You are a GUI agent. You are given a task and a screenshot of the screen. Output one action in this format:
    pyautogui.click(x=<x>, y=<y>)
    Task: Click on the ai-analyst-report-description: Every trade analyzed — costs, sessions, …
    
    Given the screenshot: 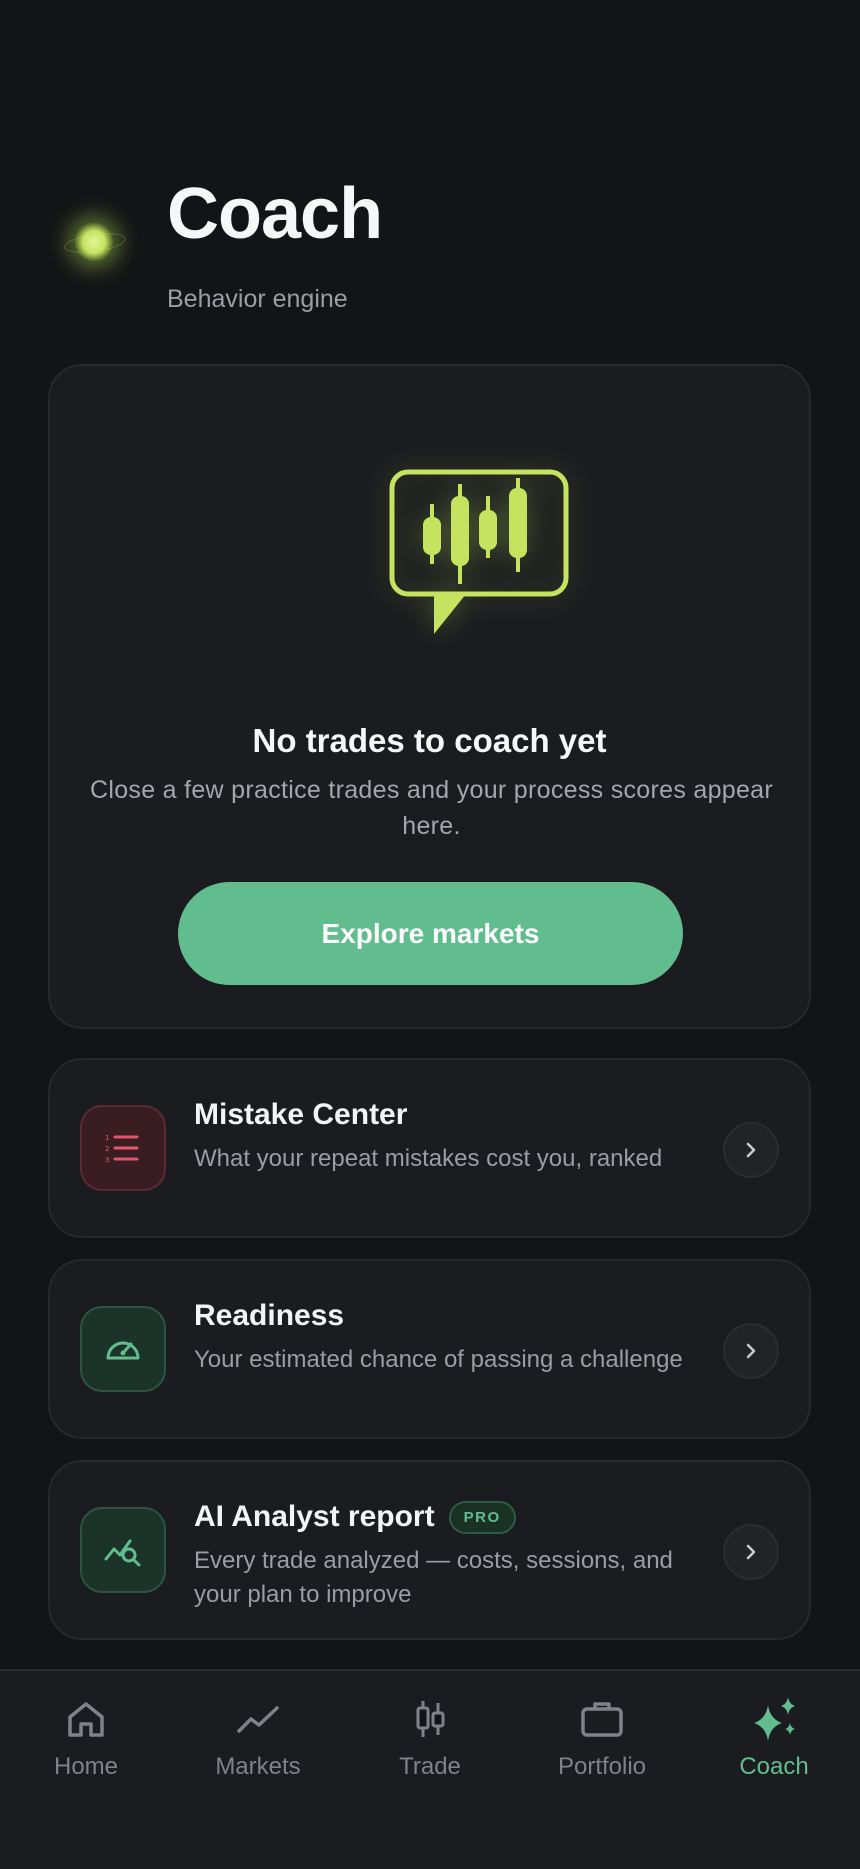 What is the action you would take?
    pyautogui.click(x=433, y=1577)
    